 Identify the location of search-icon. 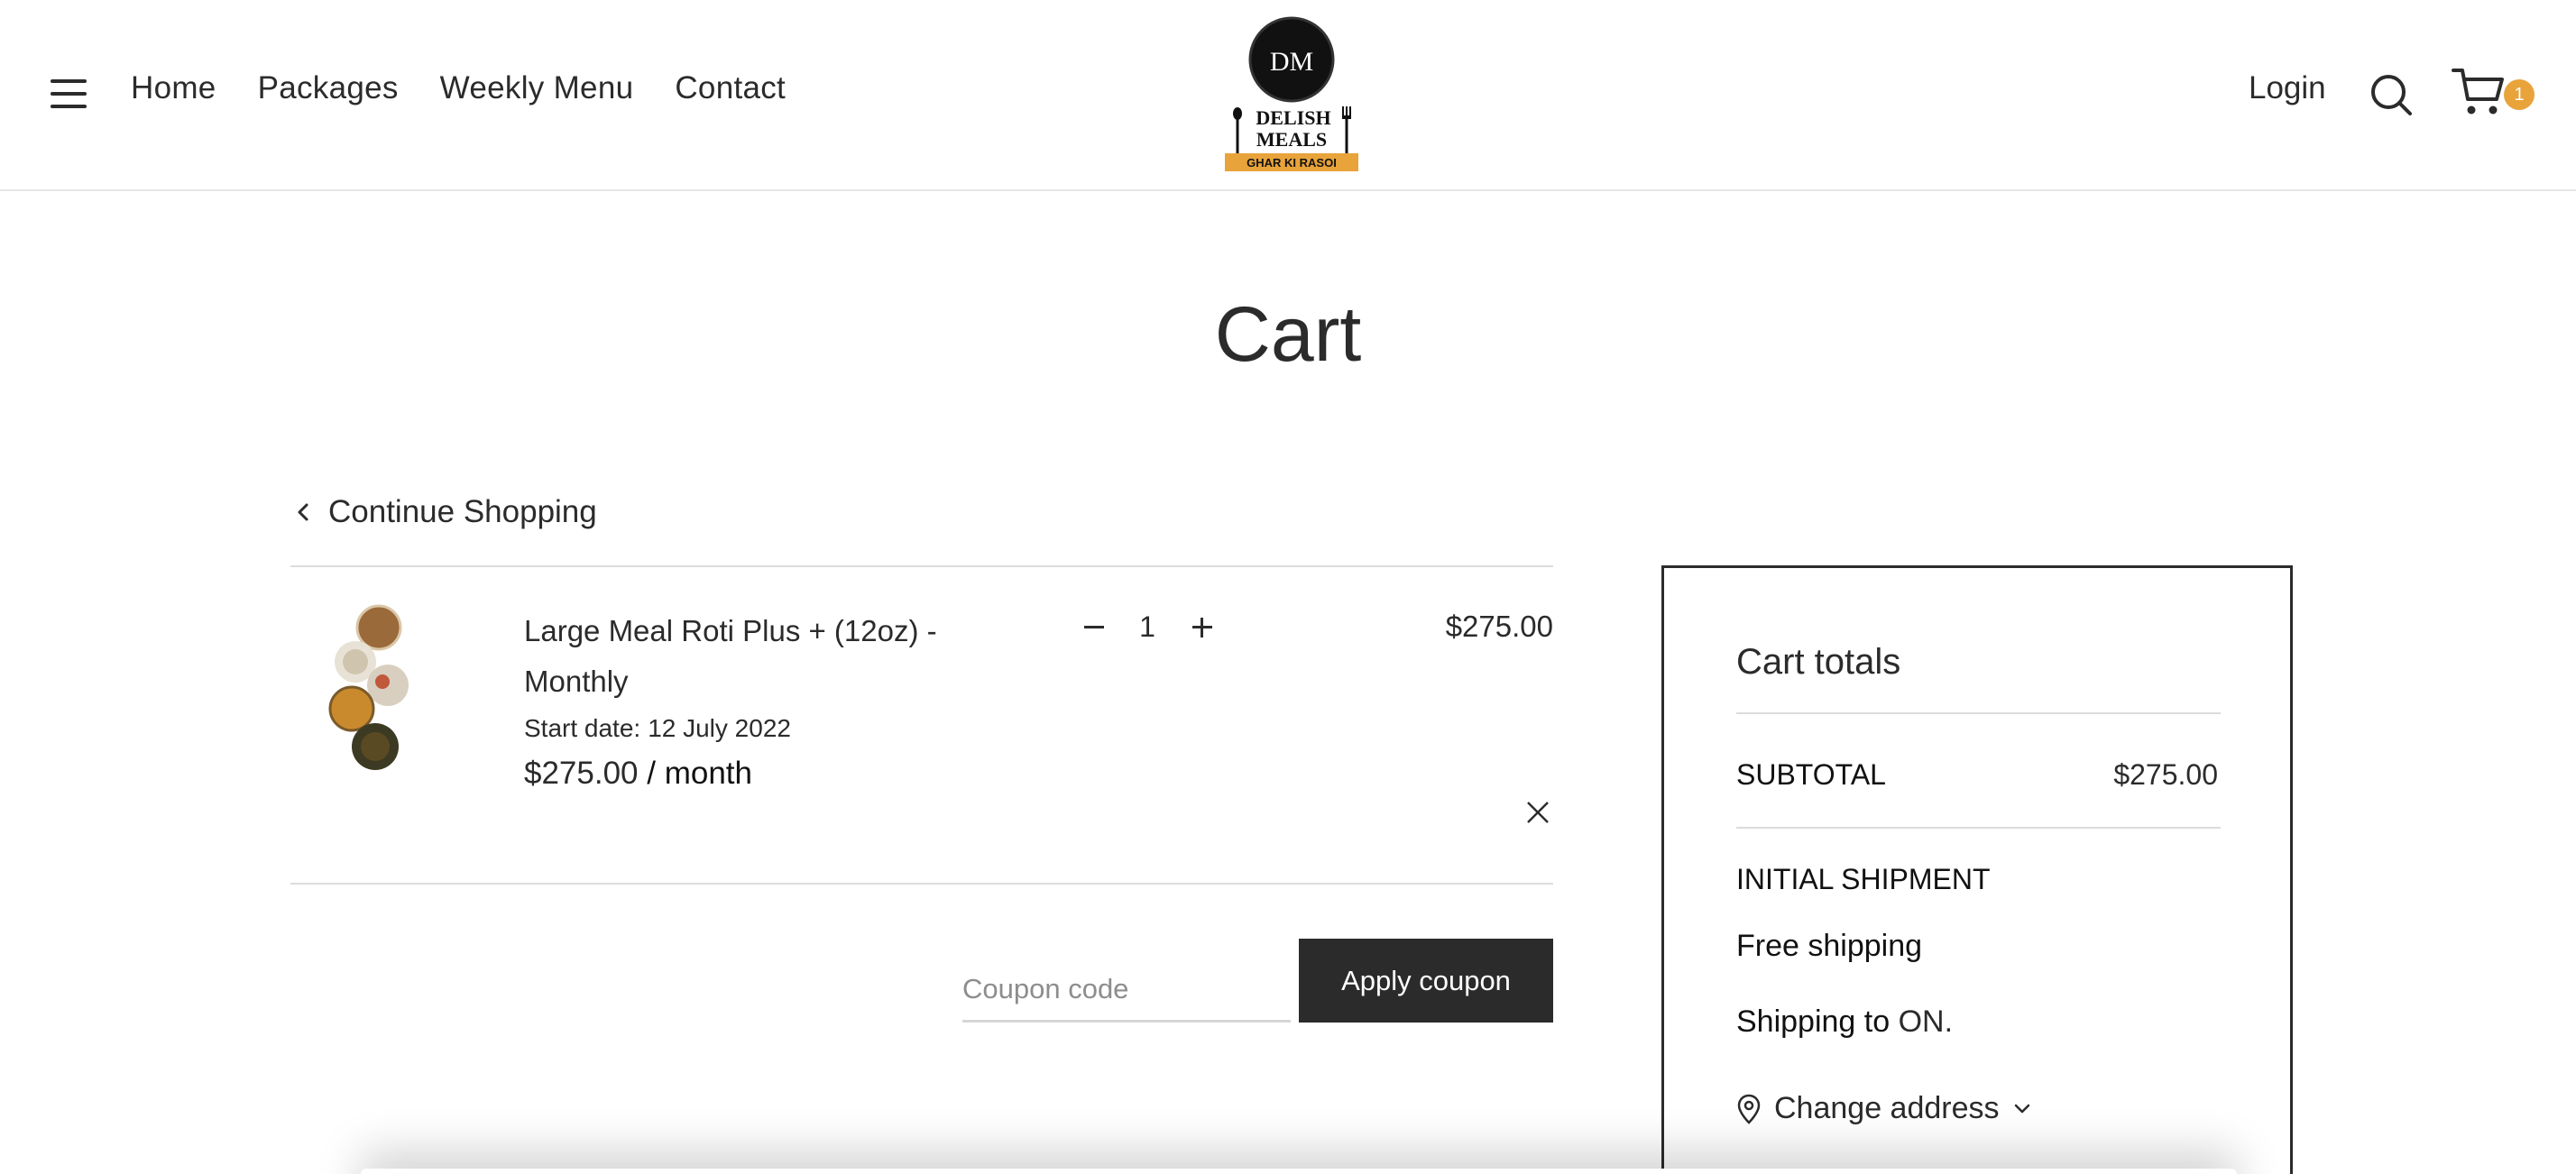
(2391, 94).